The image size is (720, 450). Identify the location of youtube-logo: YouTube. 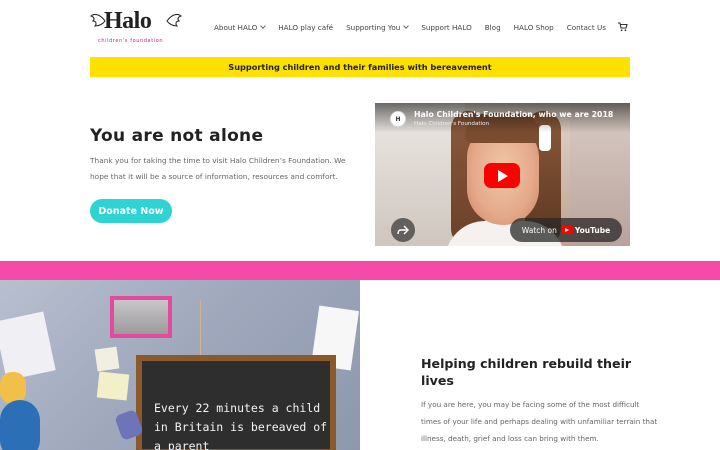
(585, 230).